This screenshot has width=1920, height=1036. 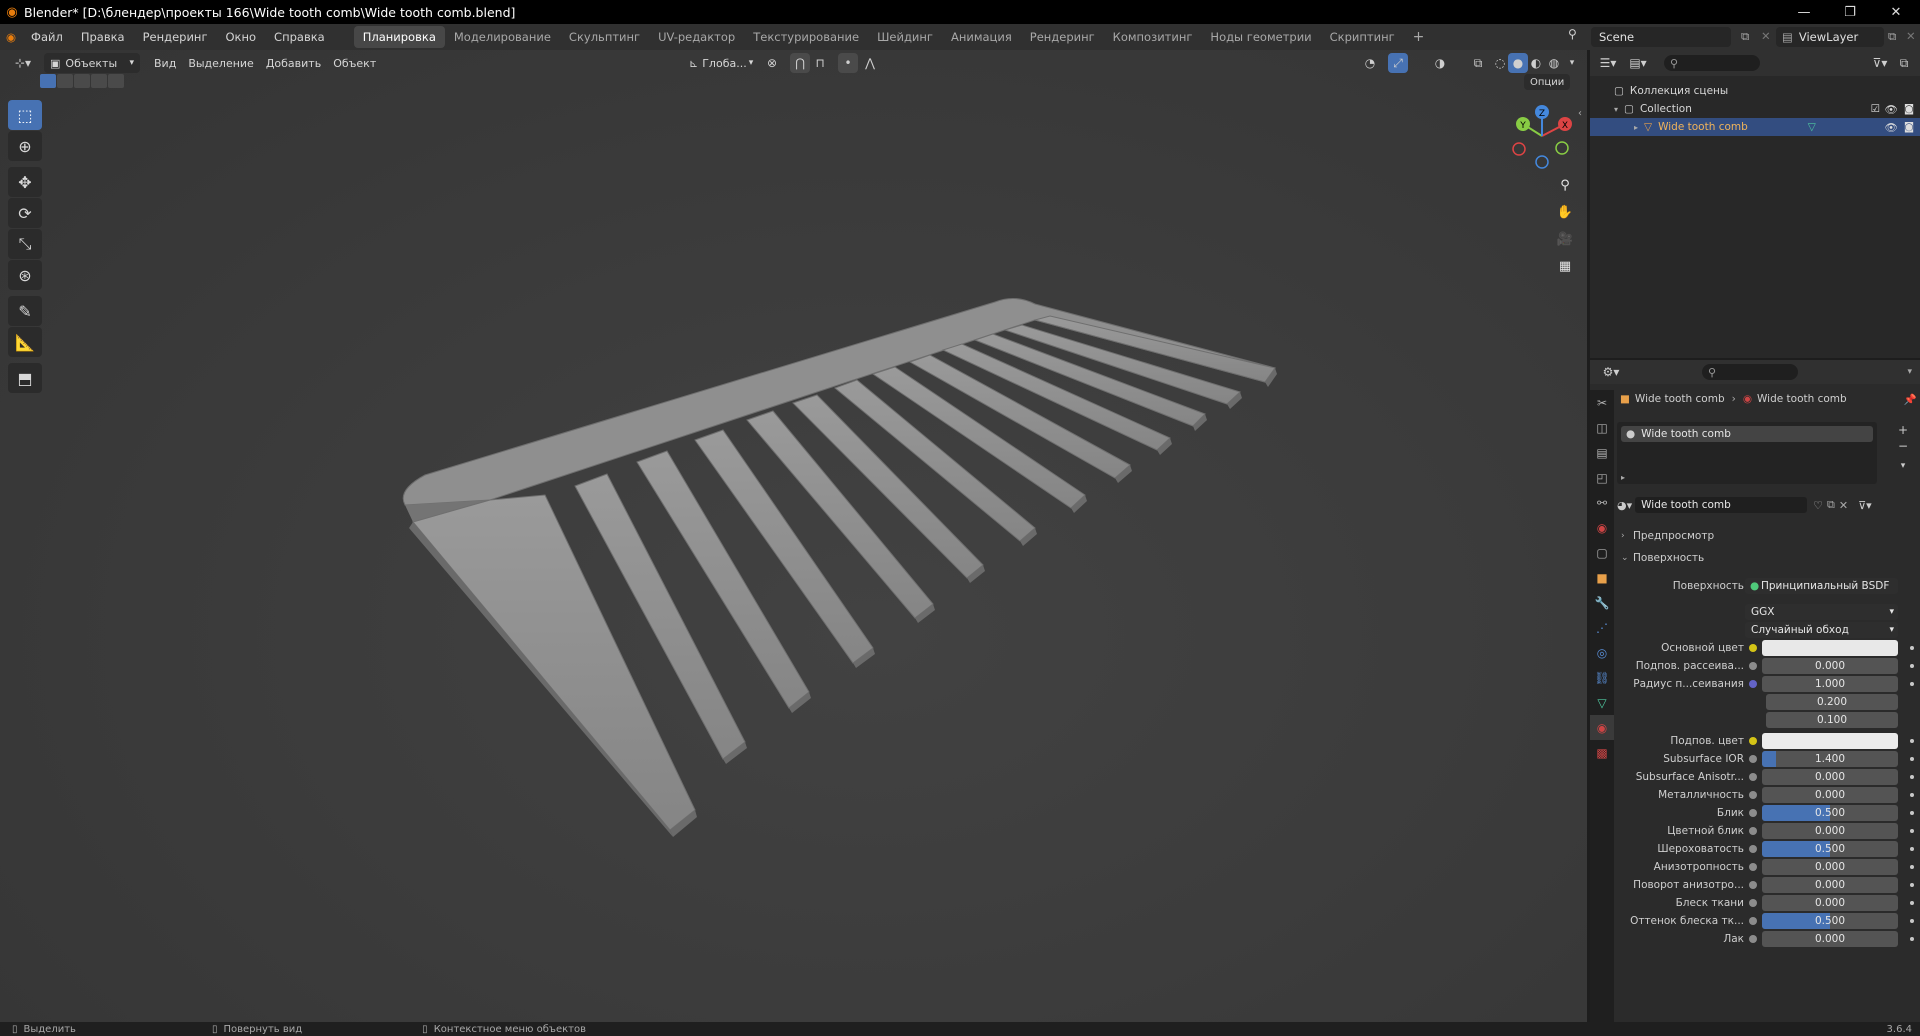 I want to click on browse-material-icon: ◕▾, so click(x=1624, y=505).